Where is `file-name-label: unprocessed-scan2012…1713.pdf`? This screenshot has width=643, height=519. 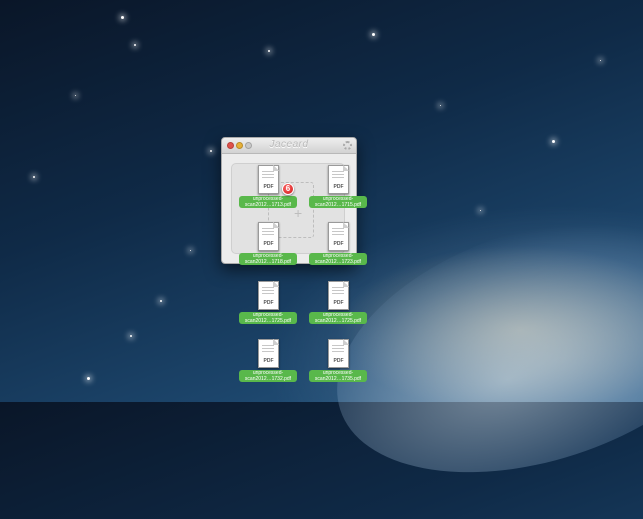
file-name-label: unprocessed-scan2012…1713.pdf is located at coordinates (268, 202).